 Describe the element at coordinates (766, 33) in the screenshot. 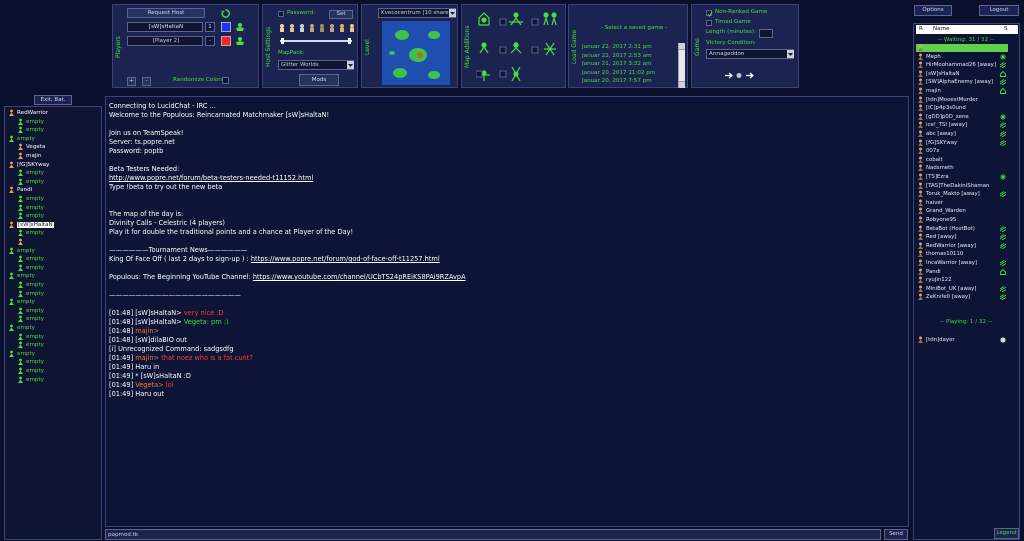

I see `length-input` at that location.